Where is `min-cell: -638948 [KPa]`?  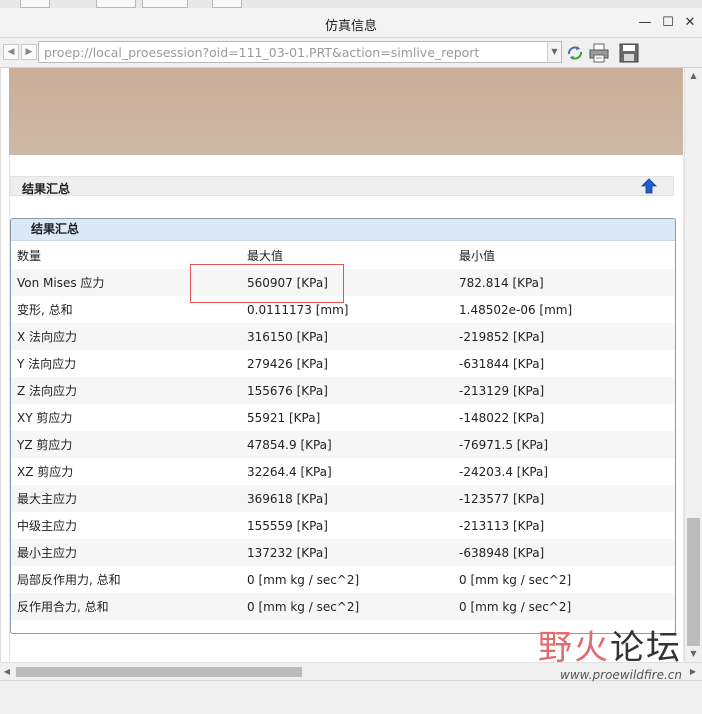
min-cell: -638948 [KPa] is located at coordinates (564, 552).